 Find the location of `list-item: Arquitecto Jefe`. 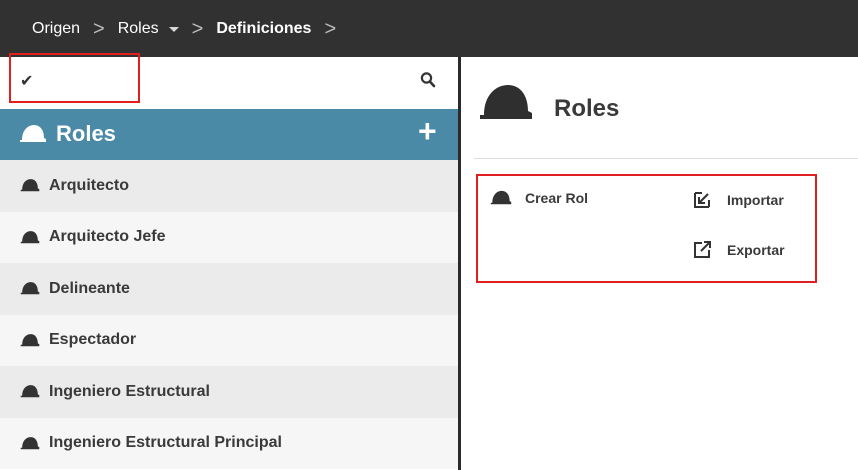

list-item: Arquitecto Jefe is located at coordinates (229, 237).